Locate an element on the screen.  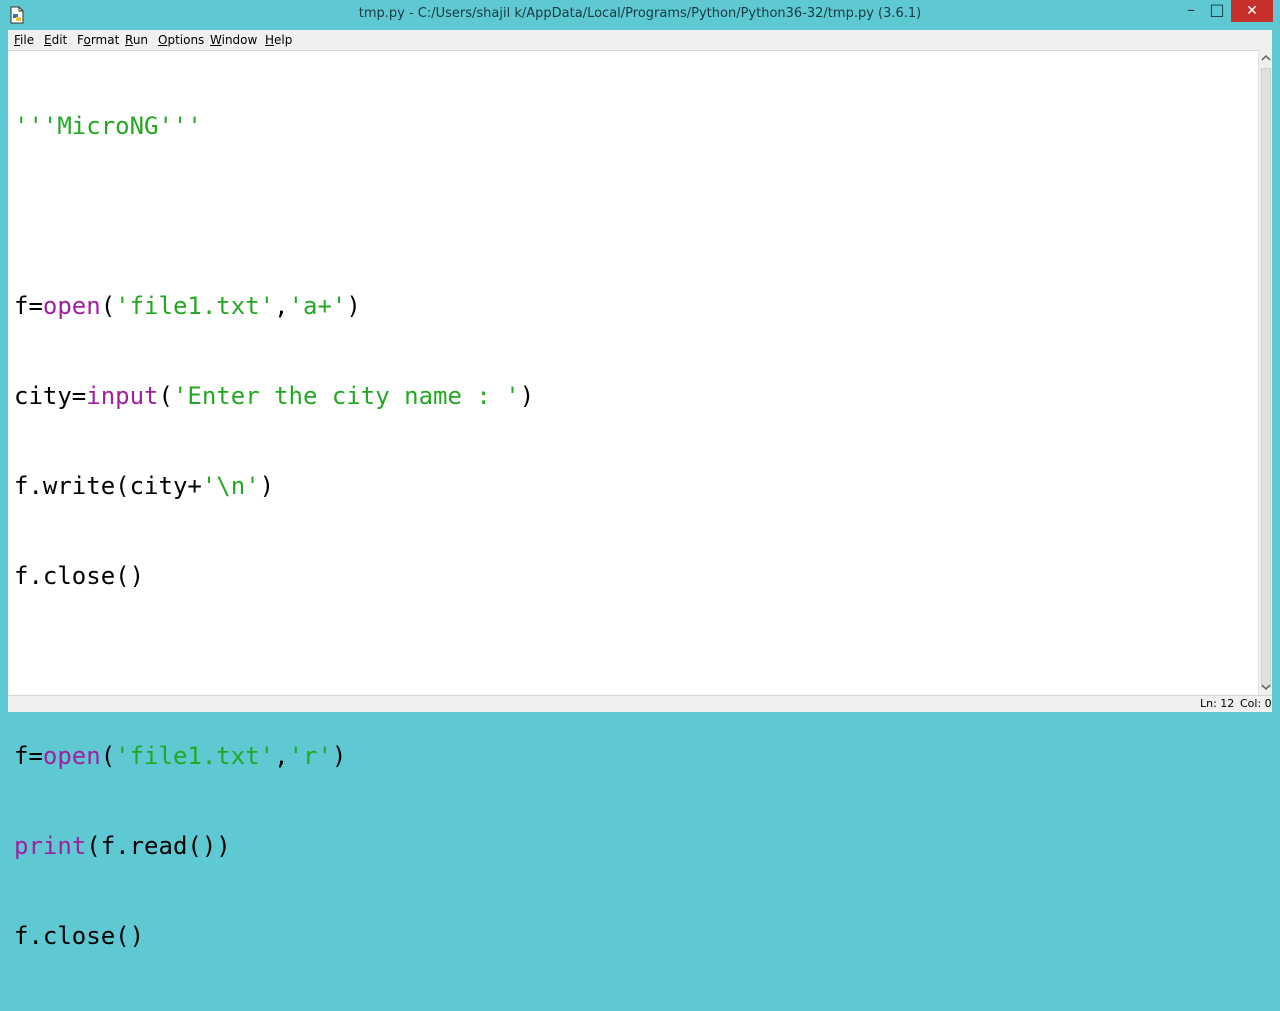
close-icon: ✕ is located at coordinates (1252, 11).